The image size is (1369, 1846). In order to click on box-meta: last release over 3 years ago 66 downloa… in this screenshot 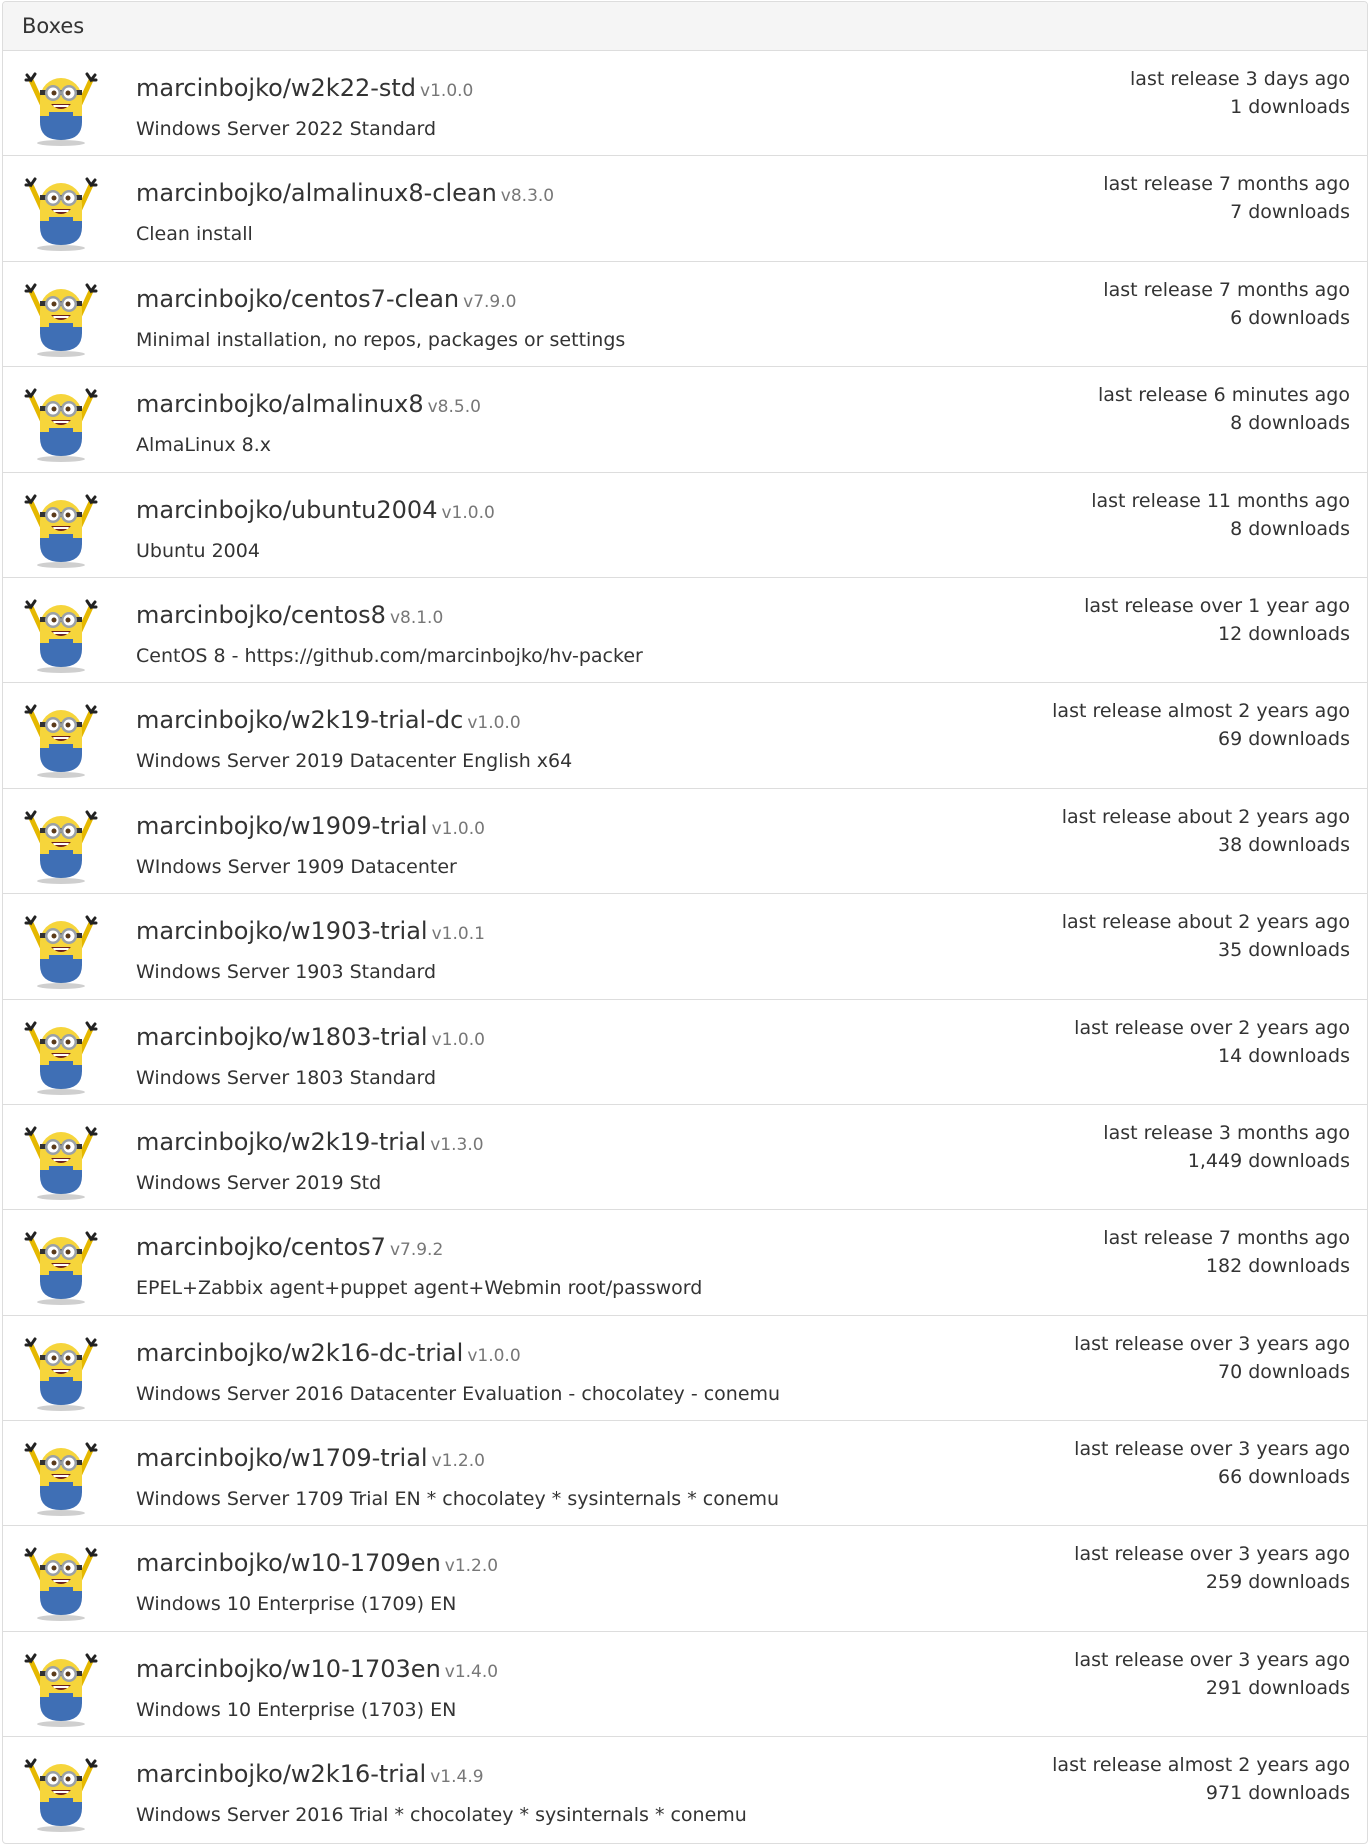, I will do `click(1212, 1463)`.